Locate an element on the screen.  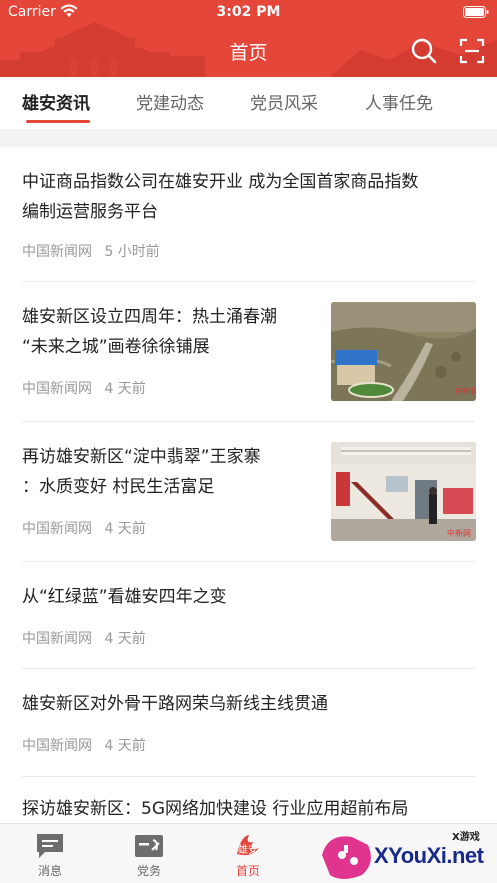
news-item: 探访雄安新区：5G网络加快建设 行业应用超前布局 is located at coordinates (248, 800).